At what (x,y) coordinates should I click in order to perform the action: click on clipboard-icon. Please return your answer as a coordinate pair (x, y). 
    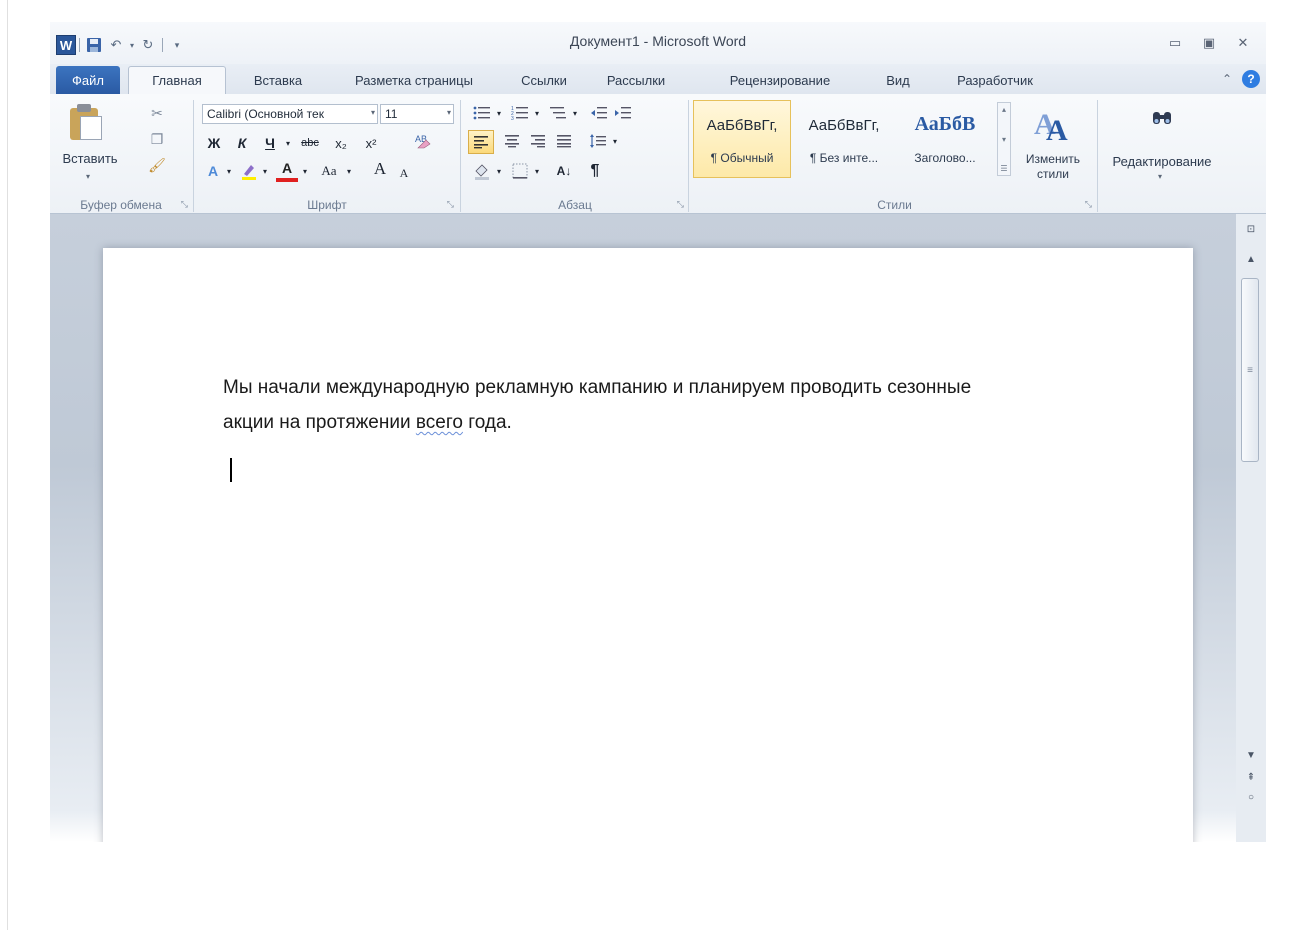
    Looking at the image, I should click on (86, 122).